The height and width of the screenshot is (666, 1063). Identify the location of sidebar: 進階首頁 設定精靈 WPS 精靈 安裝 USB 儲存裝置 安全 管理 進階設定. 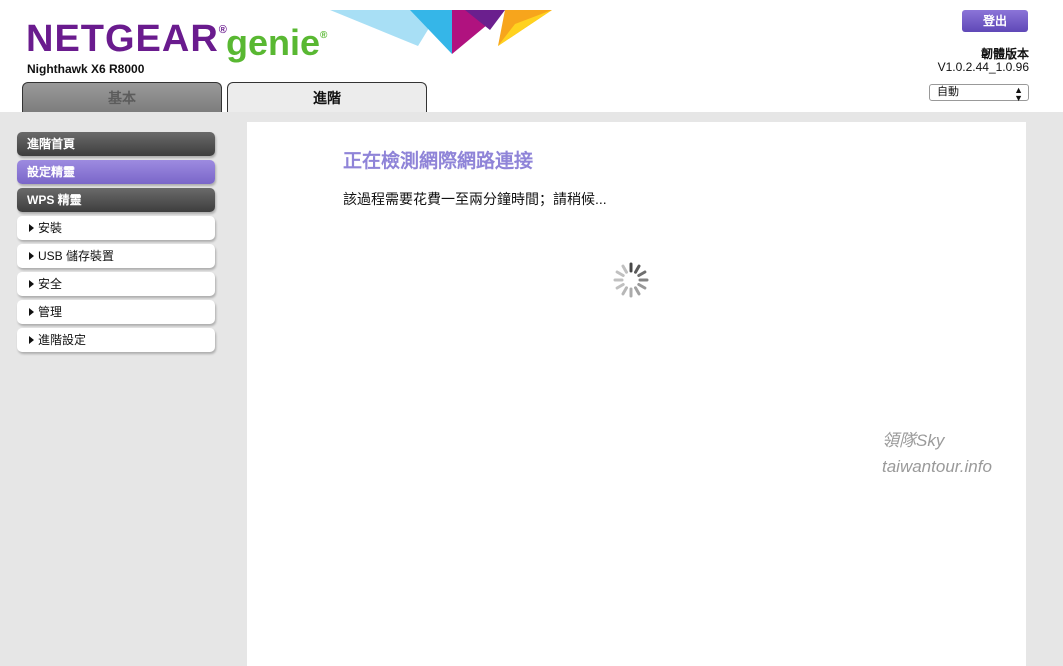
(116, 244).